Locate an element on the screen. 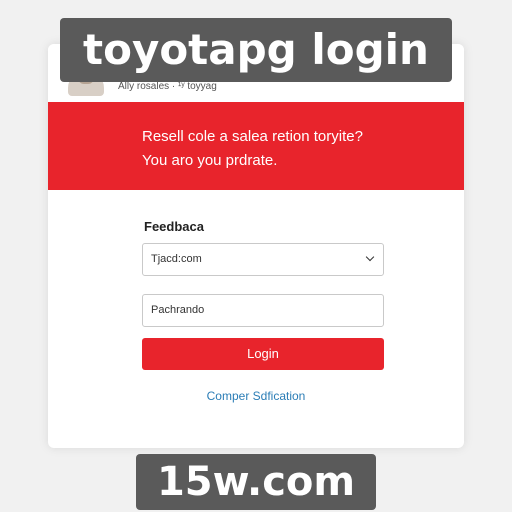 This screenshot has height=512, width=512. login-button: Login is located at coordinates (263, 354).